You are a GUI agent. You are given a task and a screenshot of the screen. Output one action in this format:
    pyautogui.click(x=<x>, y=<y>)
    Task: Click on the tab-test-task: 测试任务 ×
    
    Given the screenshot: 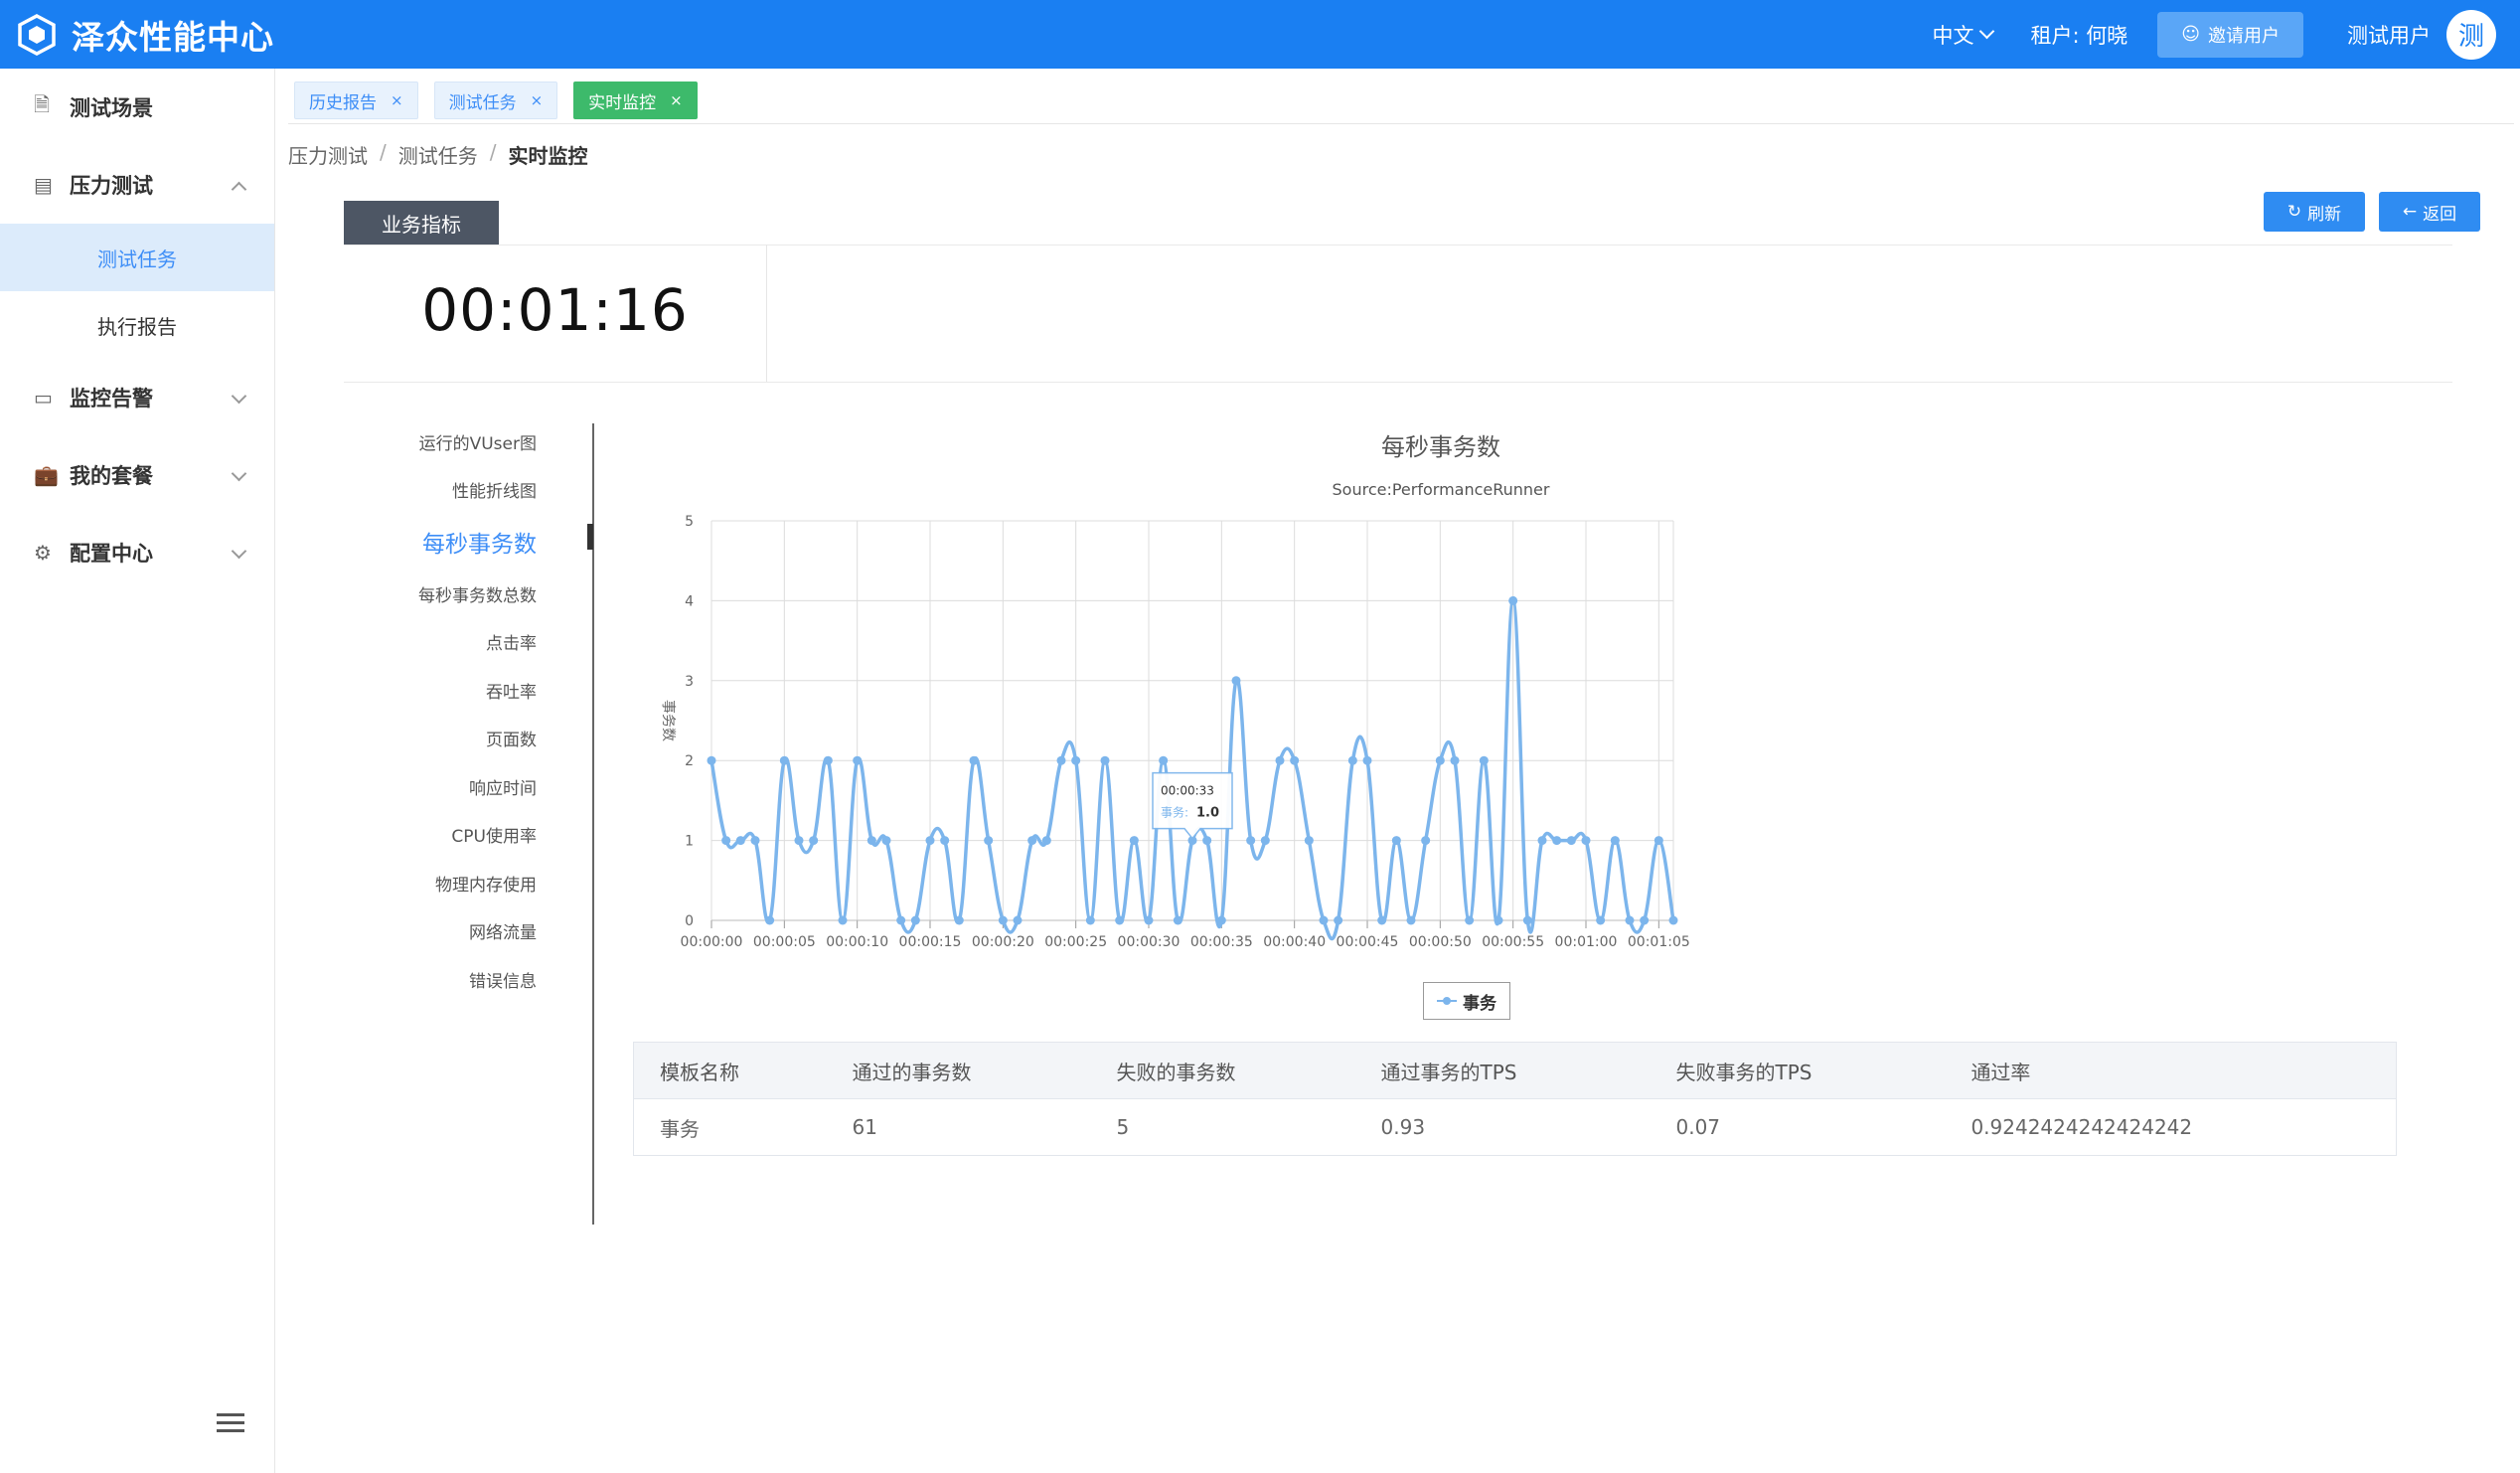 What is the action you would take?
    pyautogui.click(x=495, y=100)
    